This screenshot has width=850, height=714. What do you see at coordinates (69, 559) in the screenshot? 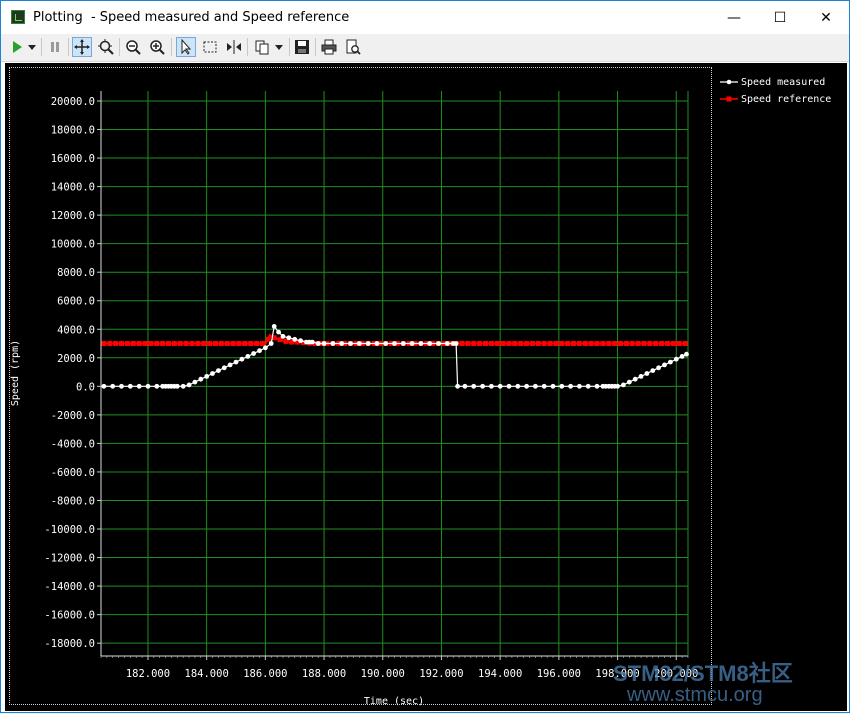
I see `y-tick-label: -12000.0` at bounding box center [69, 559].